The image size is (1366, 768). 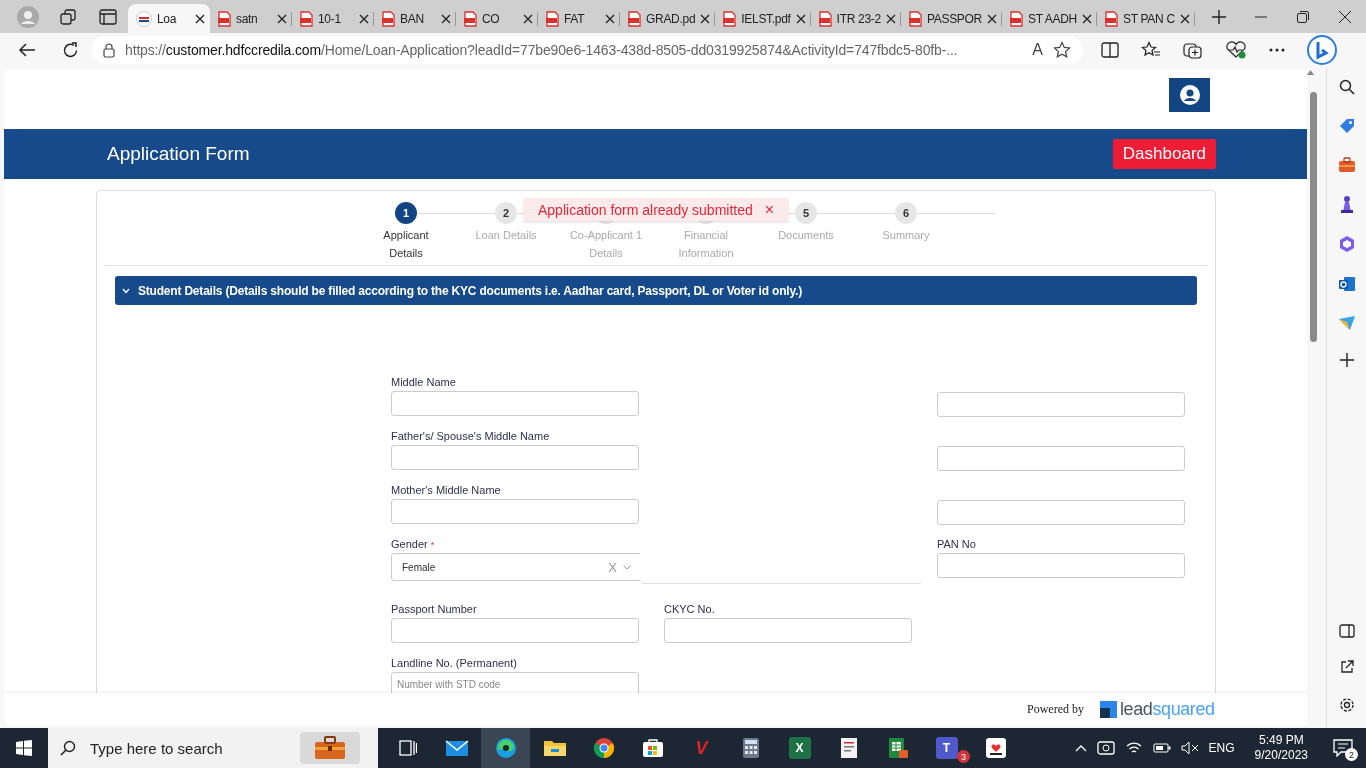 What do you see at coordinates (1133, 748) in the screenshot?
I see `wifi-icon` at bounding box center [1133, 748].